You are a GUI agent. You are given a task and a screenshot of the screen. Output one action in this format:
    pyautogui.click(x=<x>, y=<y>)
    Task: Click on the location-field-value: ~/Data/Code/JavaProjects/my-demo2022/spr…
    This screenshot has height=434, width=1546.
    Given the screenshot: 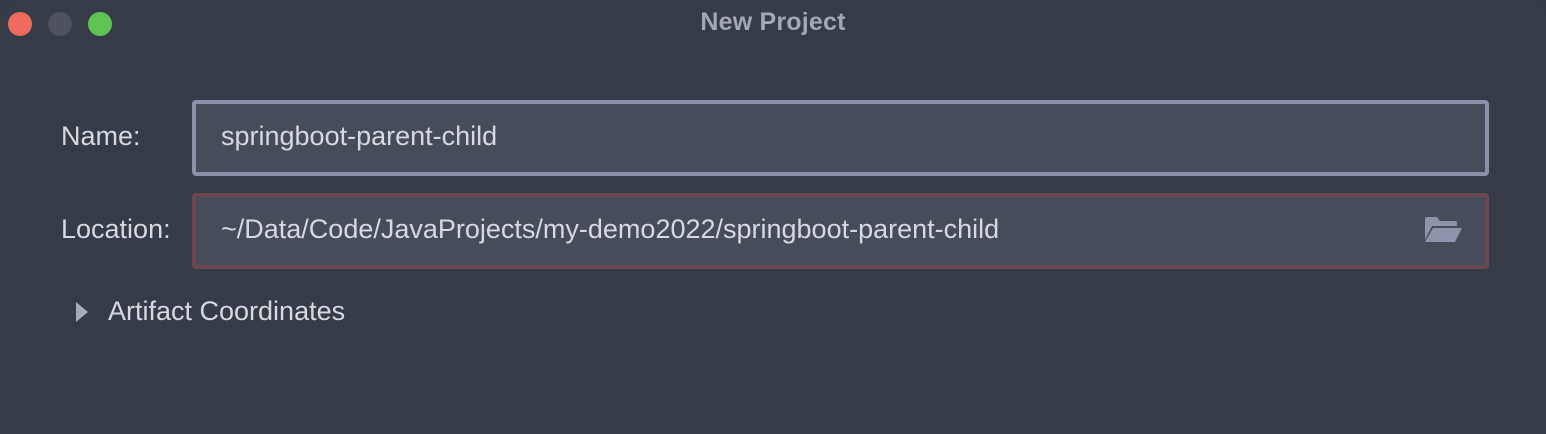 What is the action you would take?
    pyautogui.click(x=610, y=229)
    